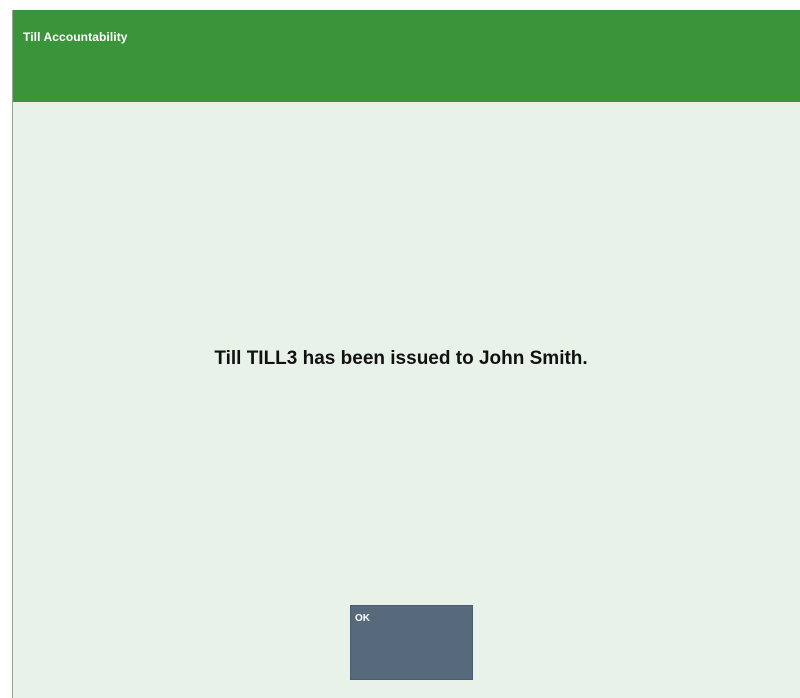  I want to click on title-bar: Till Accountability, so click(406, 56).